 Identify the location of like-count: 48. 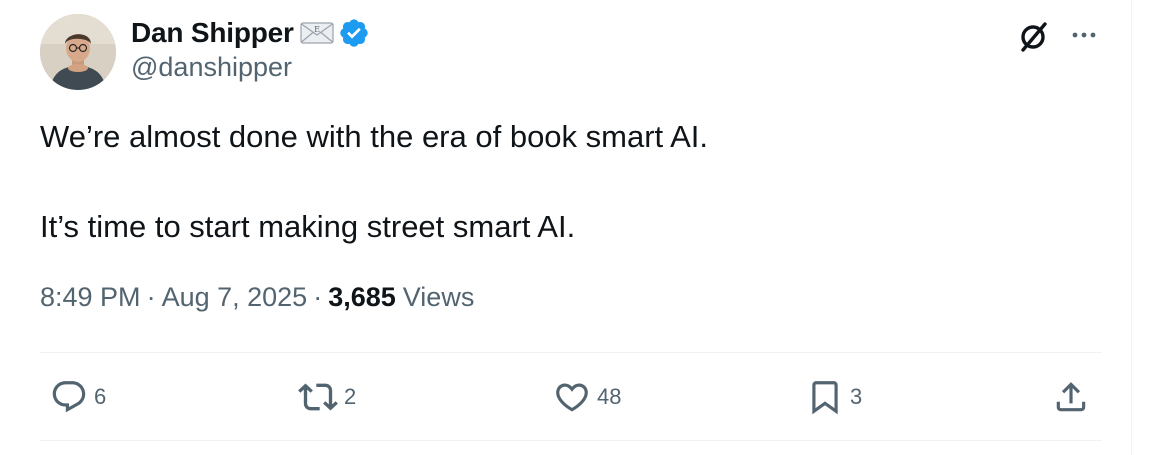
(609, 396).